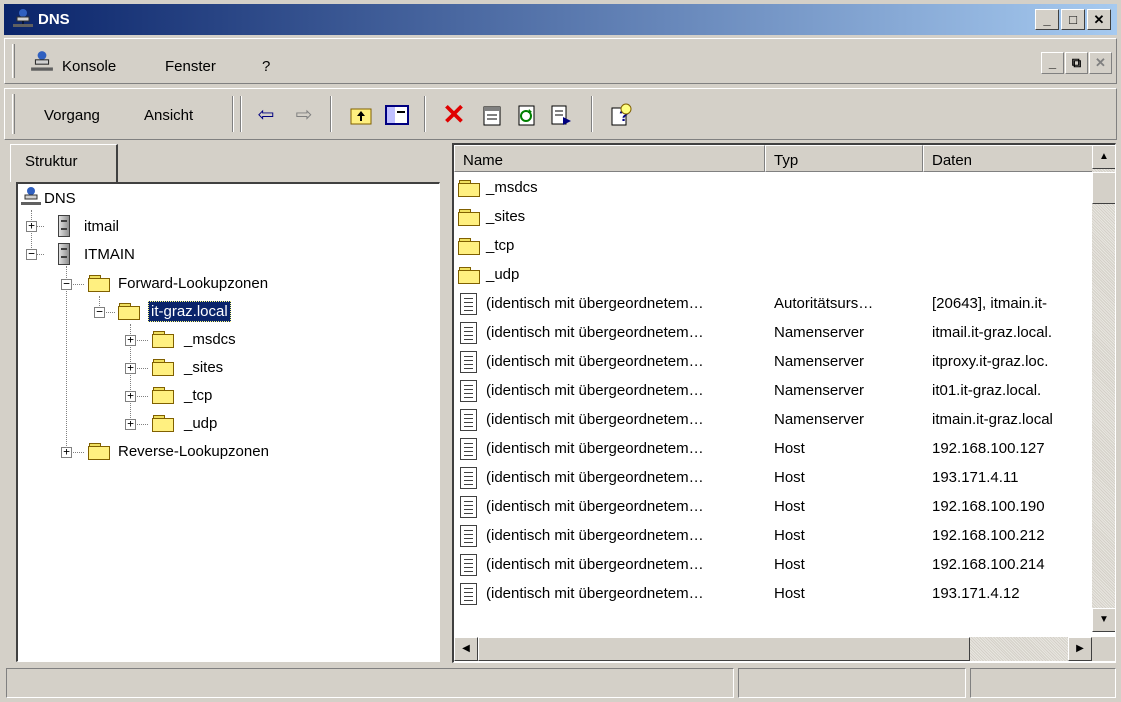  What do you see at coordinates (1103, 188) in the screenshot?
I see `vertical-scroll-thumb` at bounding box center [1103, 188].